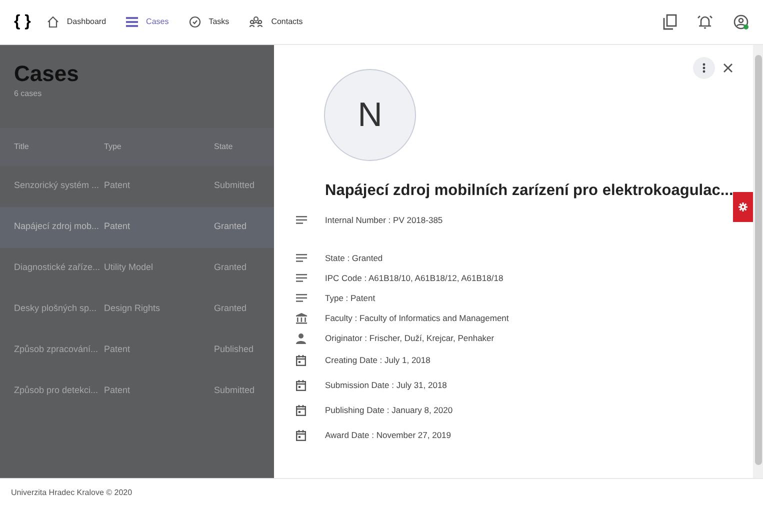 The width and height of the screenshot is (763, 507). I want to click on table-row: Senzorický systém ... Patent Submitted, so click(137, 186).